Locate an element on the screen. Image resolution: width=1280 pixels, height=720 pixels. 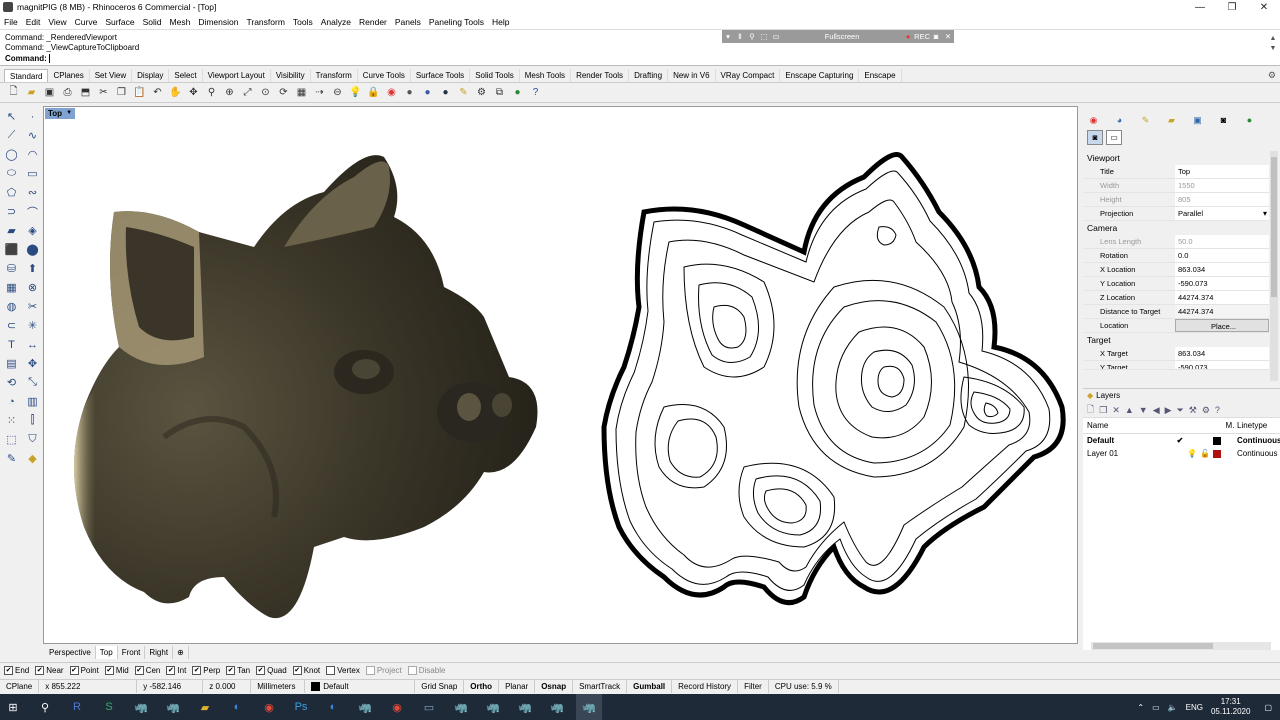
col-linetype: Linetype is located at coordinates (1258, 425).